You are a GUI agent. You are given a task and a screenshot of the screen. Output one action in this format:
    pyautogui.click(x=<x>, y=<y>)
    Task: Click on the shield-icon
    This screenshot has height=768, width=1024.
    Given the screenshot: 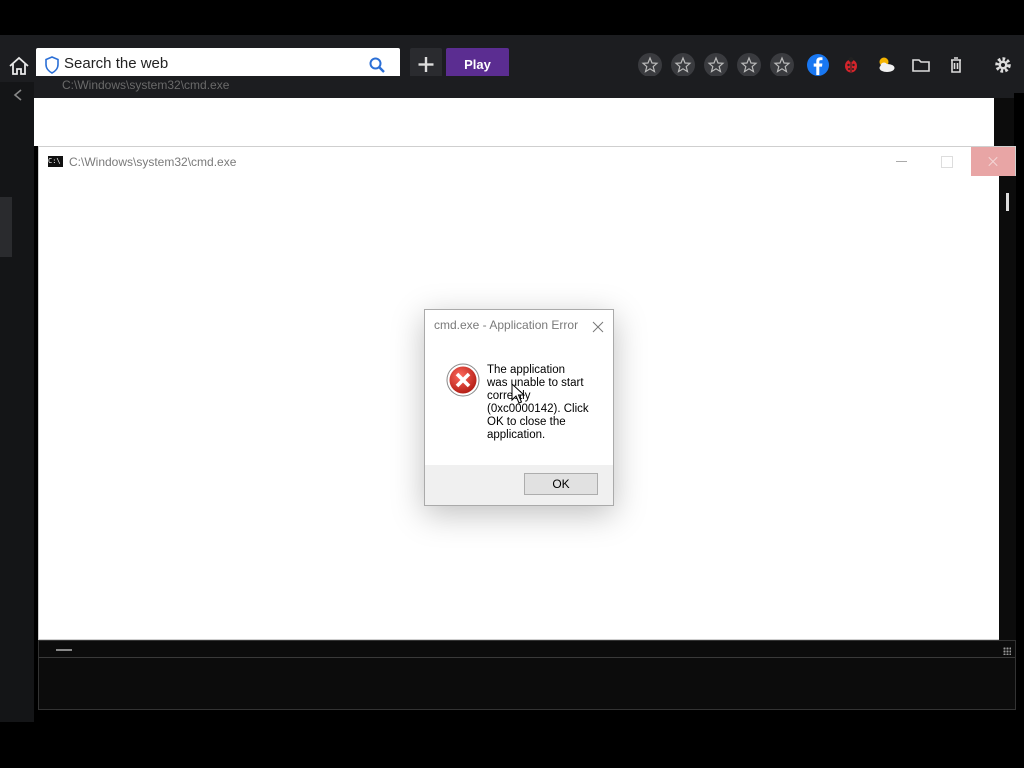 What is the action you would take?
    pyautogui.click(x=52, y=65)
    